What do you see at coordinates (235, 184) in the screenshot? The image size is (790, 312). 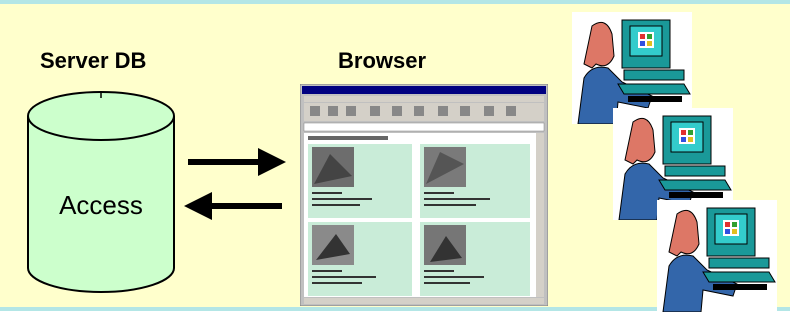 I see `bidirectional-arrows-icon` at bounding box center [235, 184].